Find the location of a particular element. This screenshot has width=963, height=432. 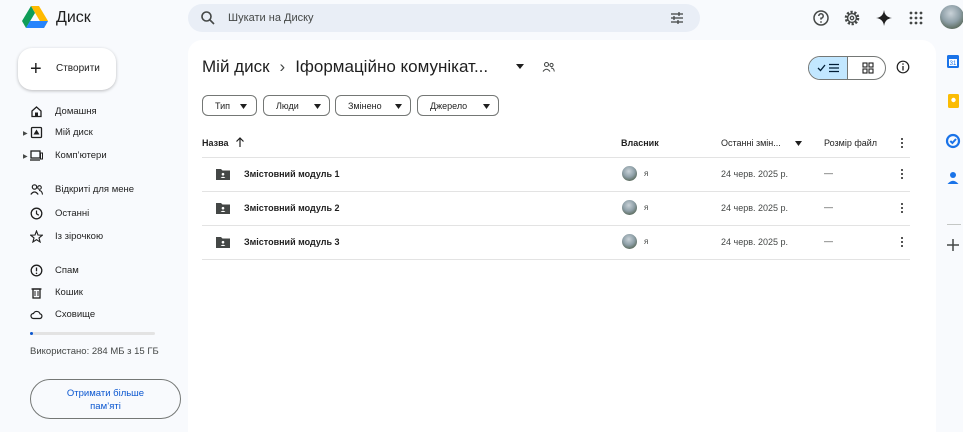

sidebar-item-trash: Кошик is located at coordinates (105, 293).